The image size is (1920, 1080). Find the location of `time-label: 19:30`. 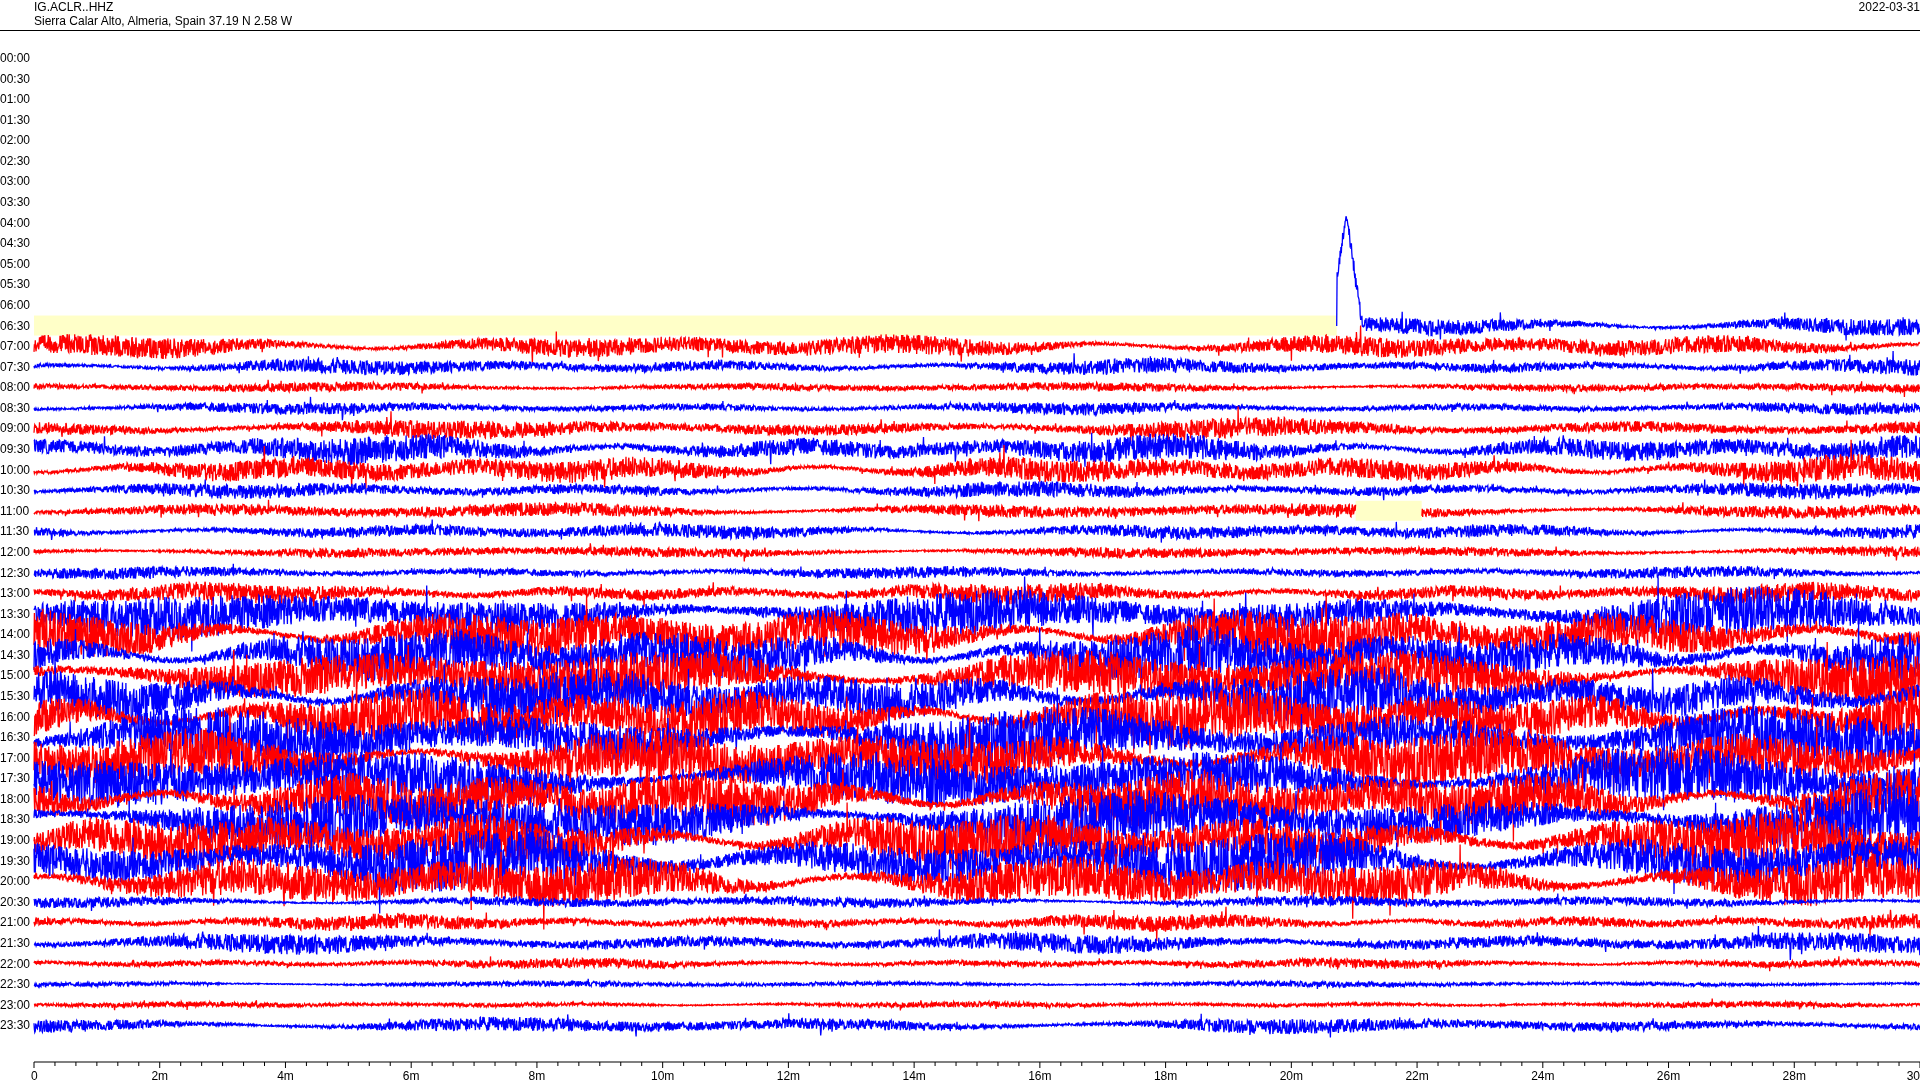

time-label: 19:30 is located at coordinates (15, 860).